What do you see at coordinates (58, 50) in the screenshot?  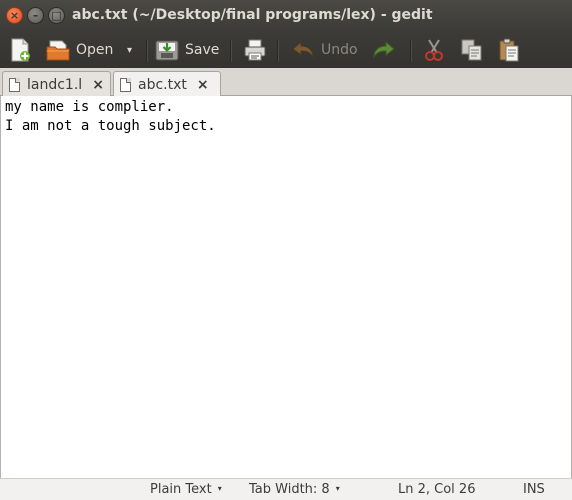 I see `open-folder-icon` at bounding box center [58, 50].